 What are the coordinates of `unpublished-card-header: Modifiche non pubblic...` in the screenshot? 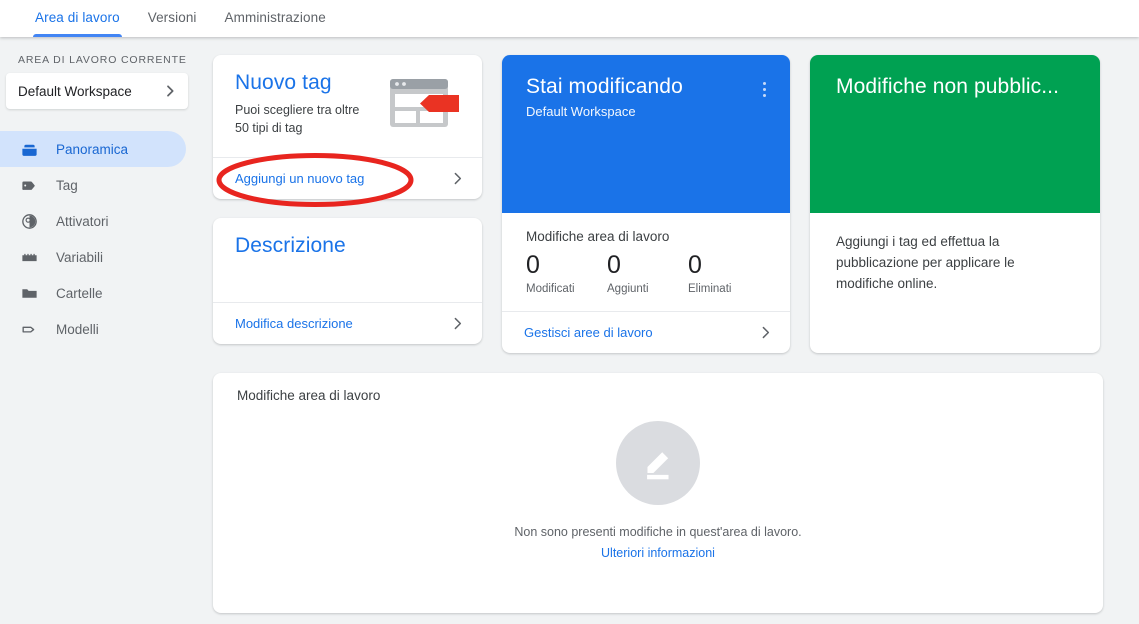 It's located at (955, 134).